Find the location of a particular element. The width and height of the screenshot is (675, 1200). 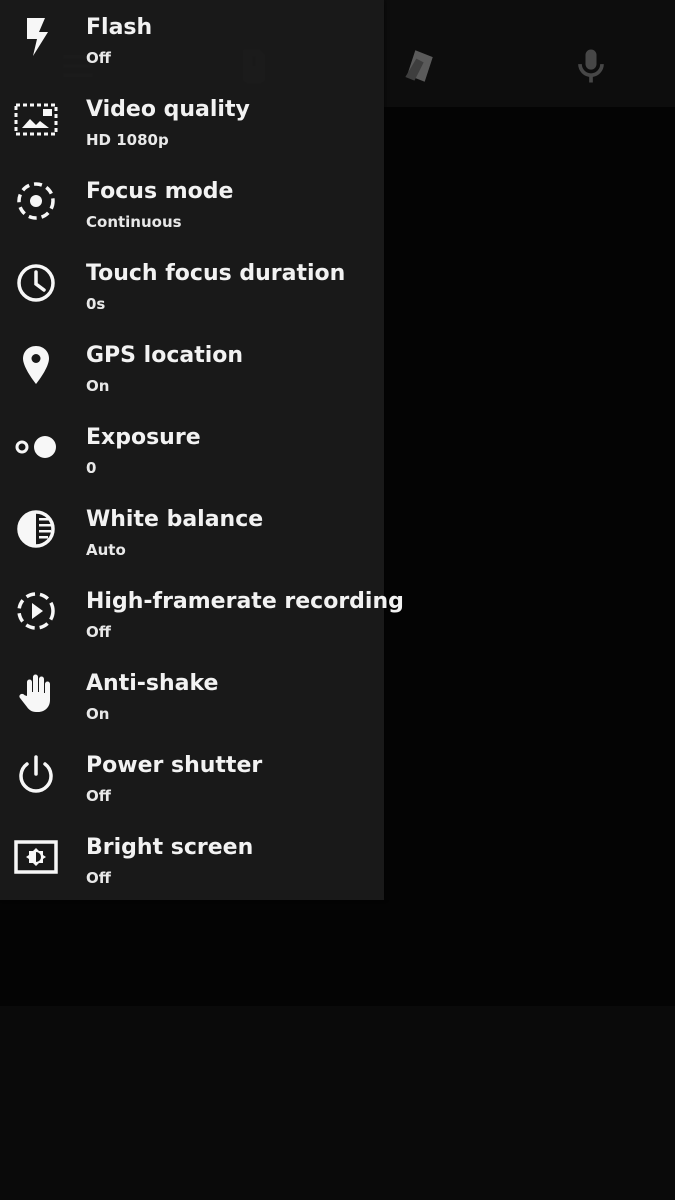

location-pin-icon is located at coordinates (36, 365).